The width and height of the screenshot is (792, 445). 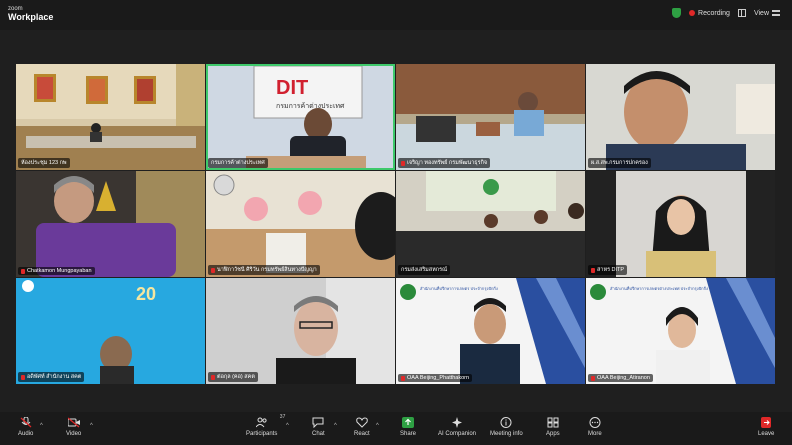 I want to click on dit-logo-text: DIT, so click(x=292, y=88).